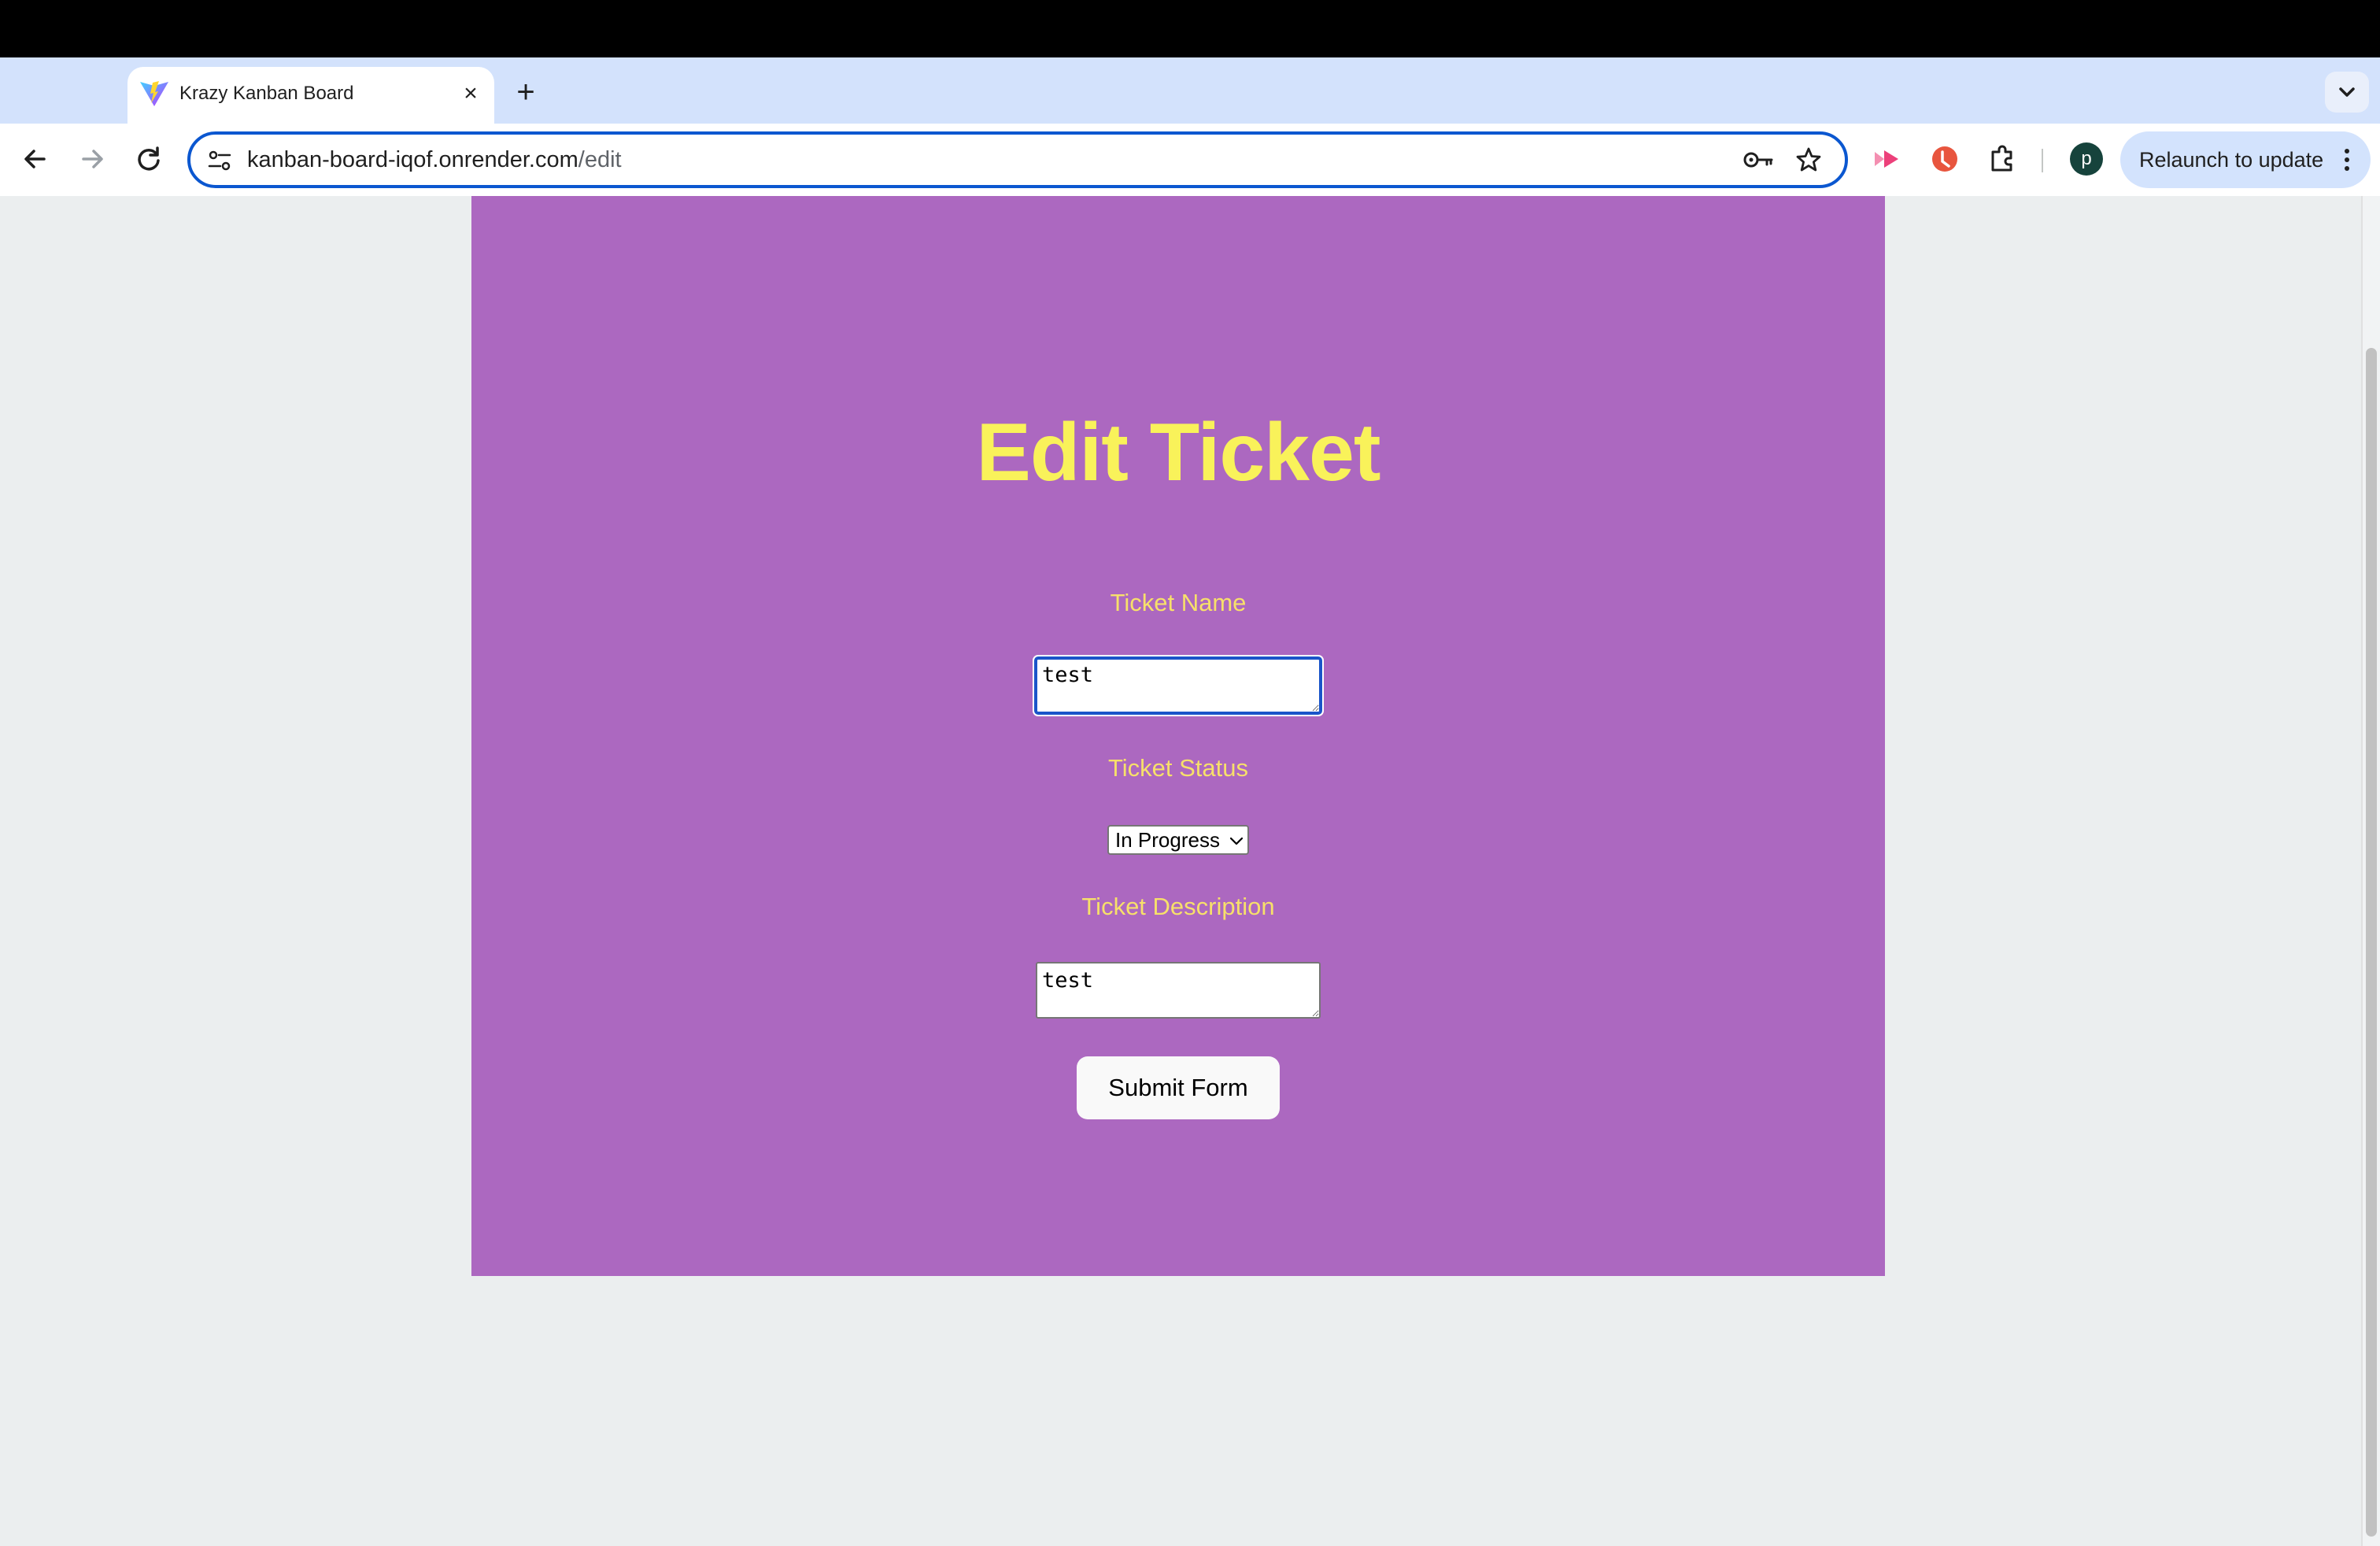  Describe the element at coordinates (154, 94) in the screenshot. I see `vite-favicon-icon` at that location.